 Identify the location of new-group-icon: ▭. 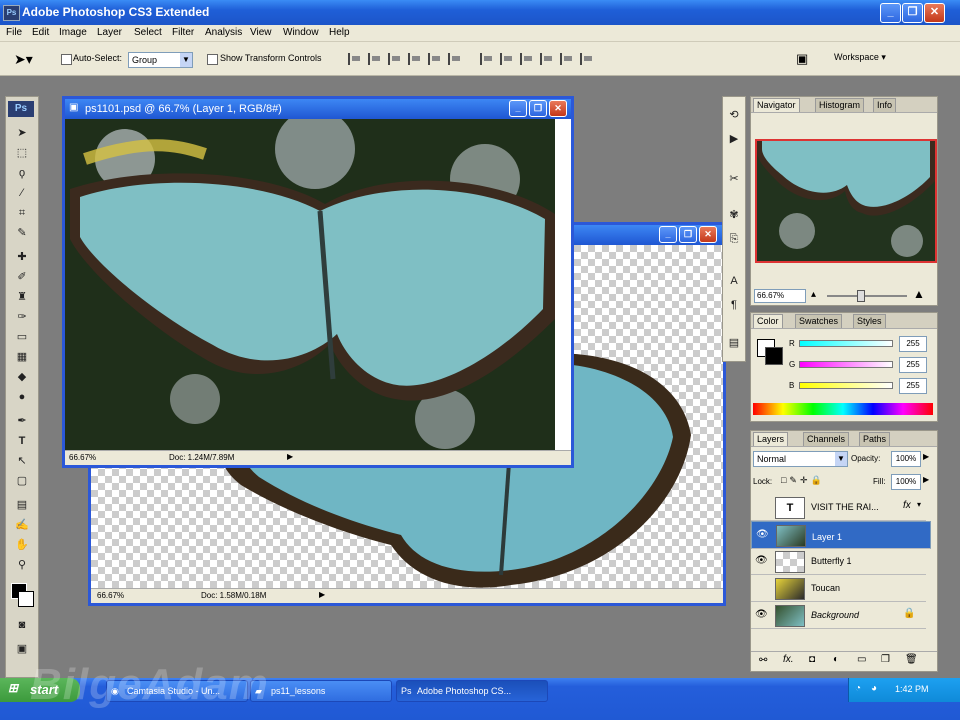
(861, 659).